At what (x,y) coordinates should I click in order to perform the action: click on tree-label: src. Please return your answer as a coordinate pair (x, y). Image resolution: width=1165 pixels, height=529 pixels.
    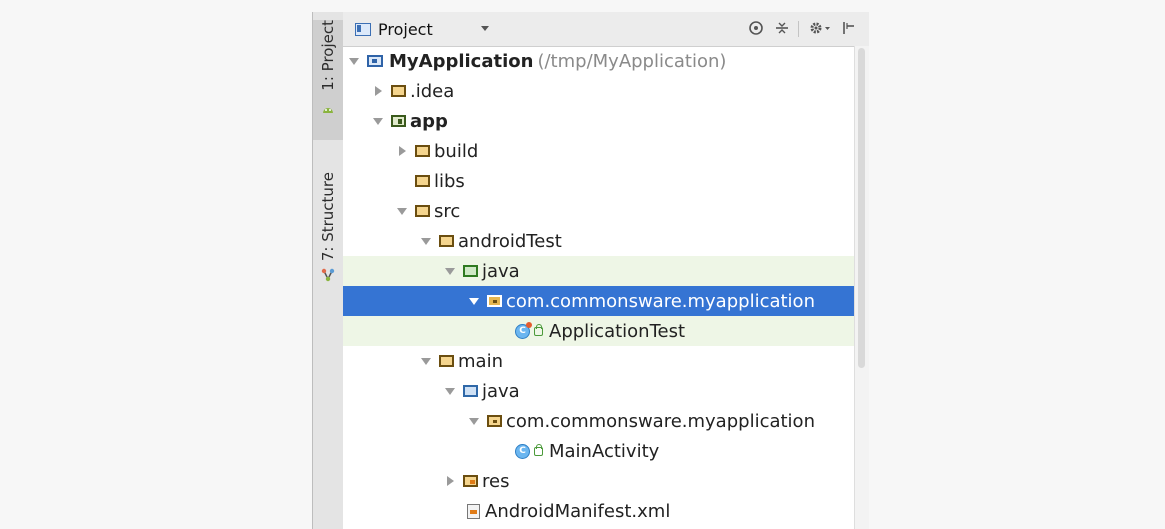
    Looking at the image, I should click on (447, 211).